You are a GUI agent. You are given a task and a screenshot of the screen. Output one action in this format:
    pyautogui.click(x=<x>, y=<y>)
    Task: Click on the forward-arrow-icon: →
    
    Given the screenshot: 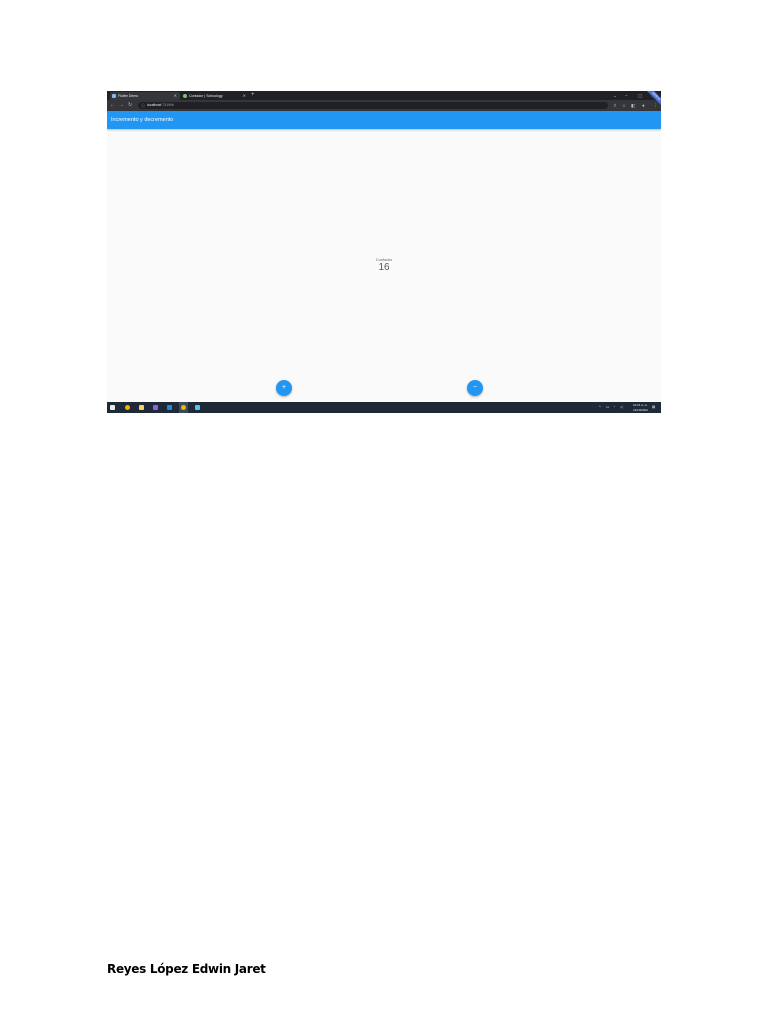 What is the action you would take?
    pyautogui.click(x=121, y=105)
    